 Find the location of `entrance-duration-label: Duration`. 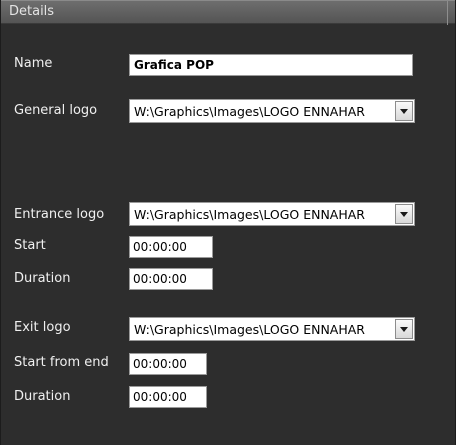

entrance-duration-label: Duration is located at coordinates (42, 278).